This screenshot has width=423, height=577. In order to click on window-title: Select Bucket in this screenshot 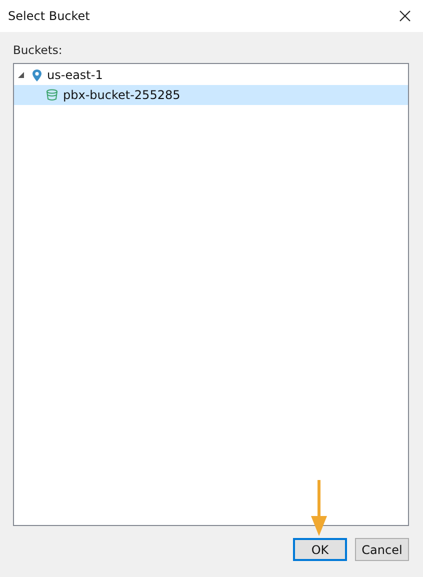, I will do `click(49, 16)`.